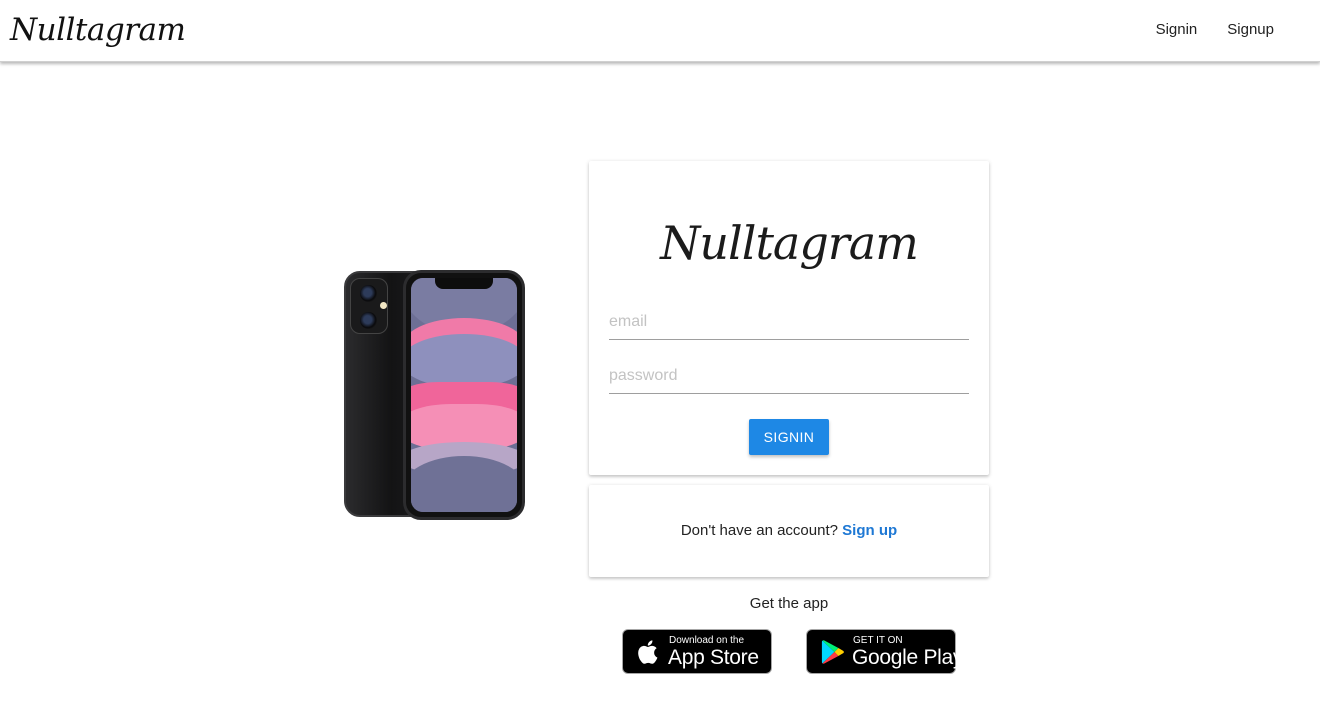 Image resolution: width=1320 pixels, height=711 pixels. I want to click on signup-card: Don't have an account? Sign up, so click(789, 531).